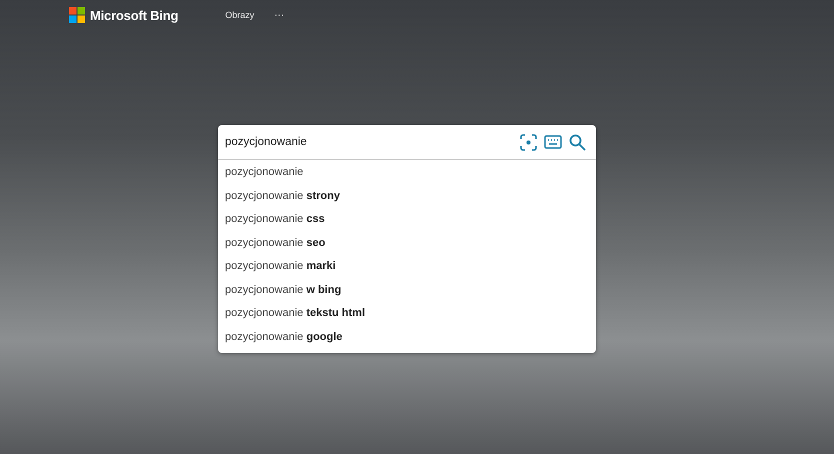 The height and width of the screenshot is (454, 834). Describe the element at coordinates (407, 290) in the screenshot. I see `suggestion-item: pozycjonowanie w bing` at that location.